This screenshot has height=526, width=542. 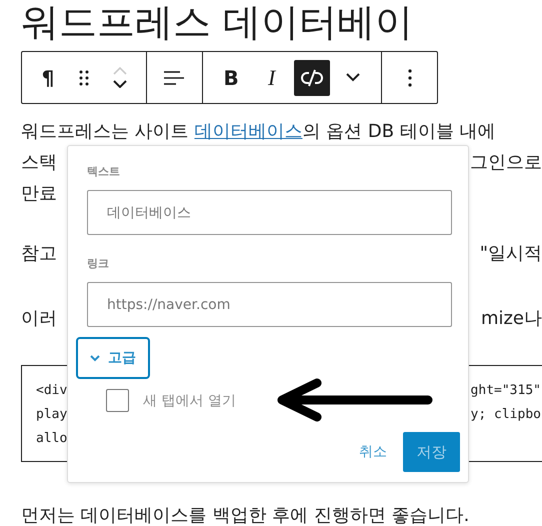 I want to click on code-text: allo, so click(x=52, y=439).